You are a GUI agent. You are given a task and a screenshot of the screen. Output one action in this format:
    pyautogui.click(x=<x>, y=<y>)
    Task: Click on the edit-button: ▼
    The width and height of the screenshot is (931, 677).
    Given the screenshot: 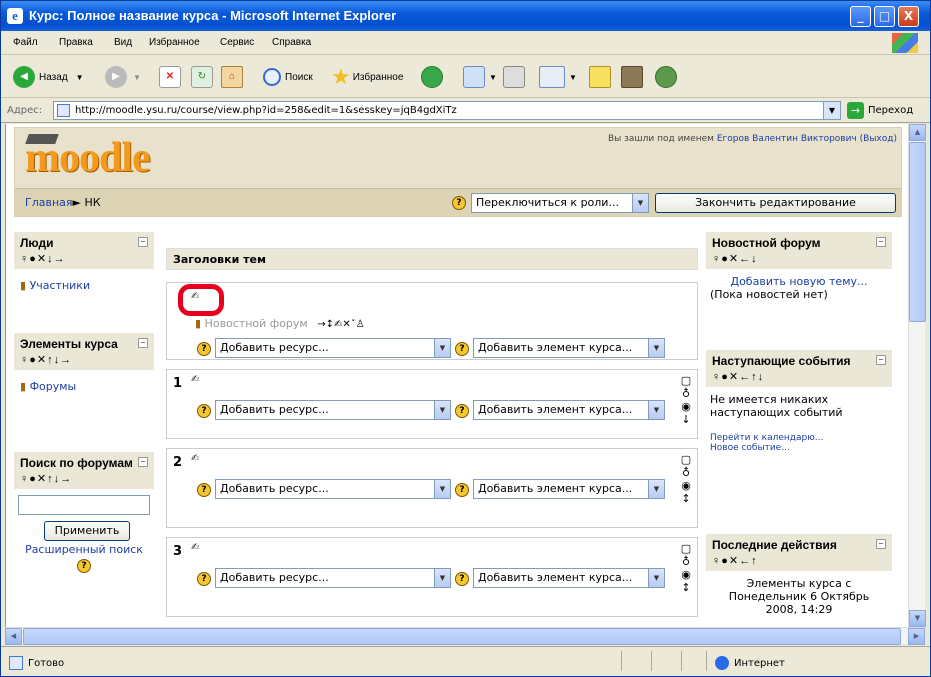 What is the action you would take?
    pyautogui.click(x=558, y=77)
    